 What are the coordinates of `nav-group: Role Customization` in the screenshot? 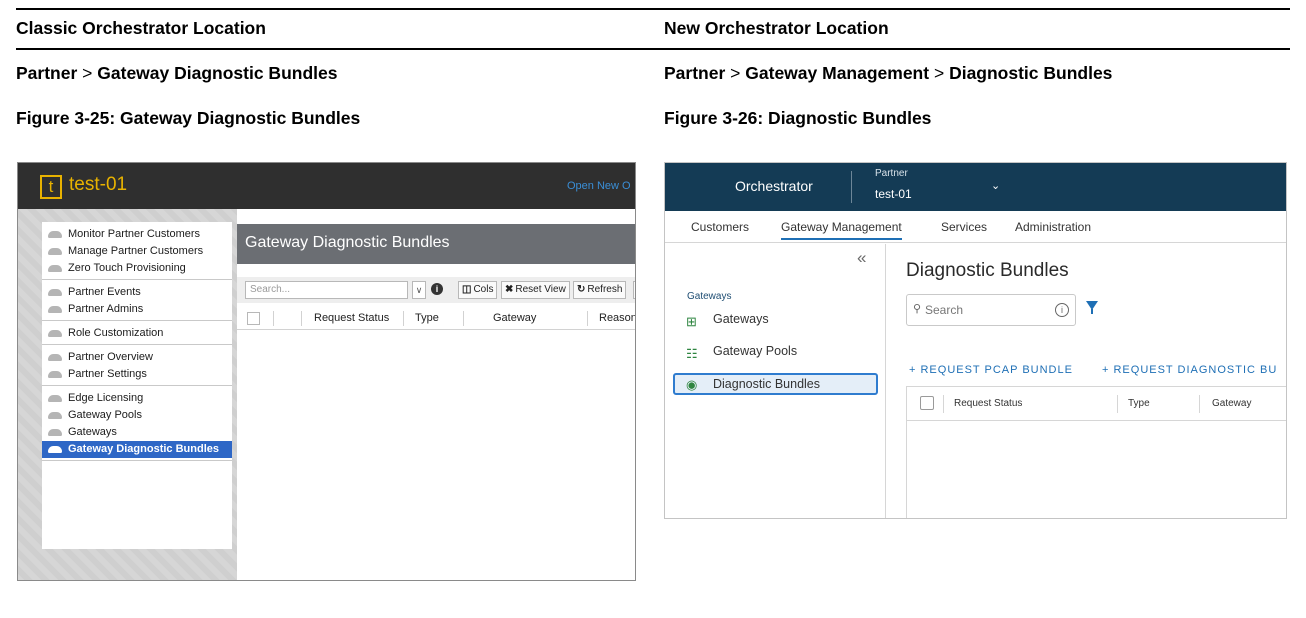 It's located at (137, 333).